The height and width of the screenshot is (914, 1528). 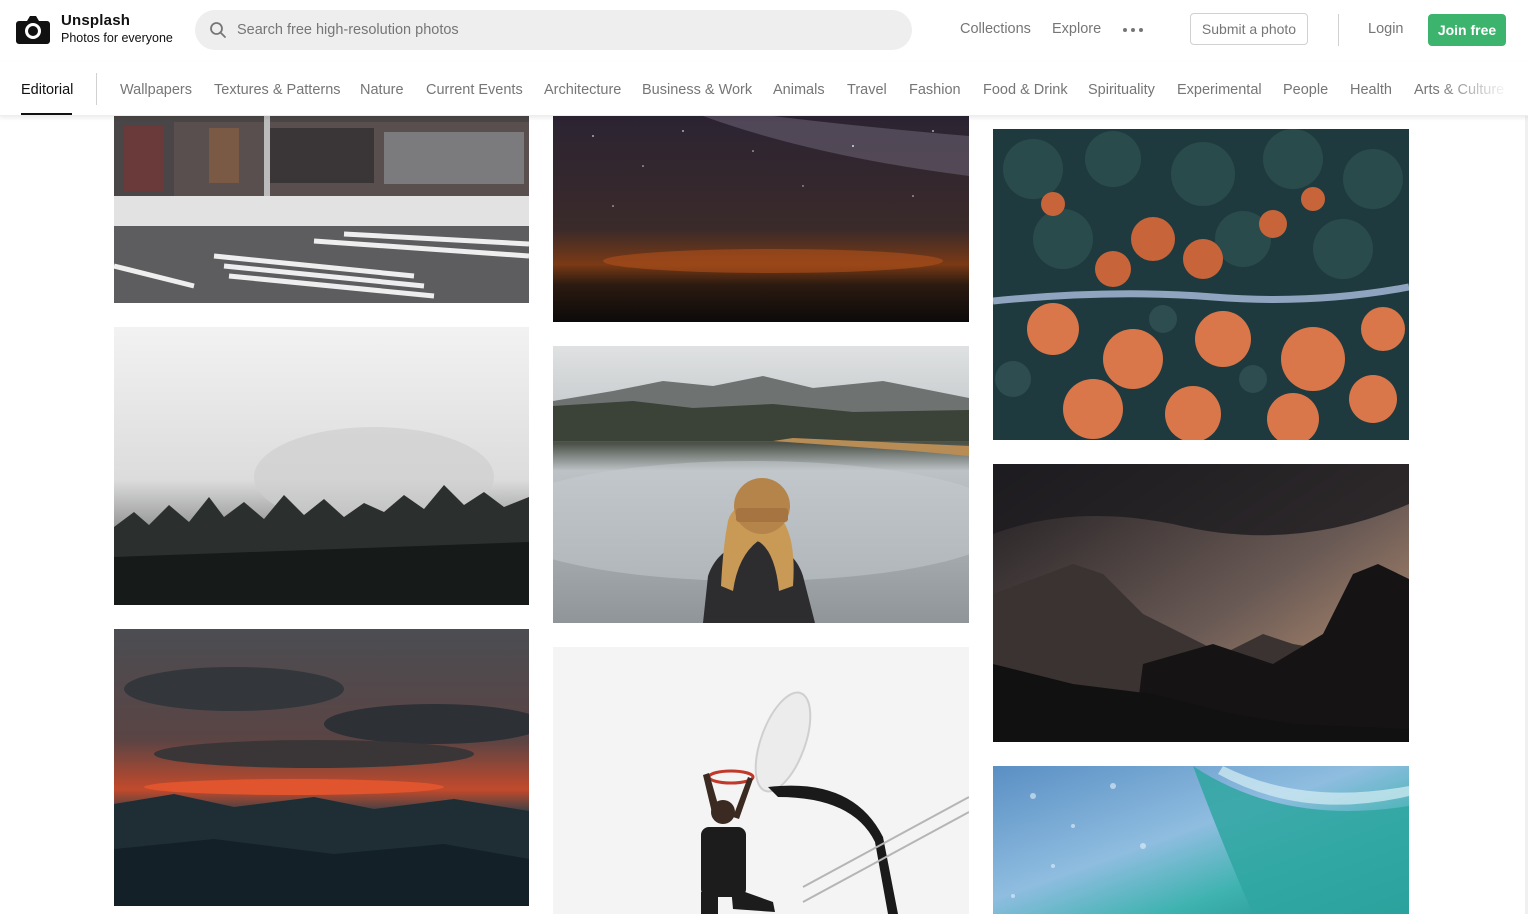 What do you see at coordinates (321, 209) in the screenshot?
I see `snowy-street-corner-photo` at bounding box center [321, 209].